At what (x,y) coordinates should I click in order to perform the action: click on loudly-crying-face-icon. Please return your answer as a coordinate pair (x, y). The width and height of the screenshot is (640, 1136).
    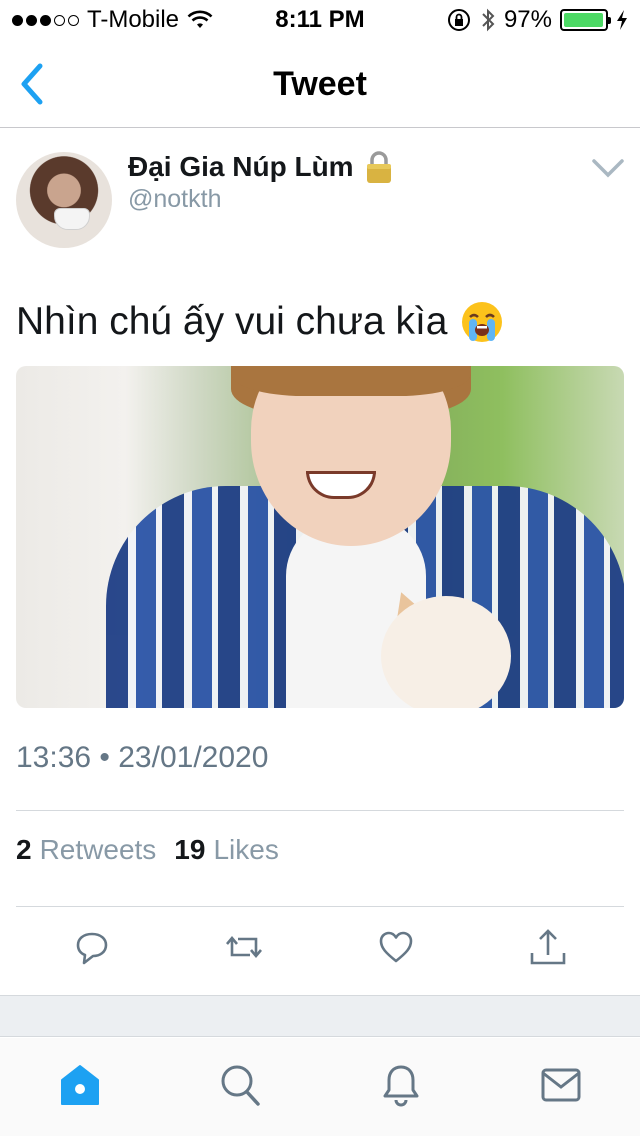
    Looking at the image, I should click on (481, 322).